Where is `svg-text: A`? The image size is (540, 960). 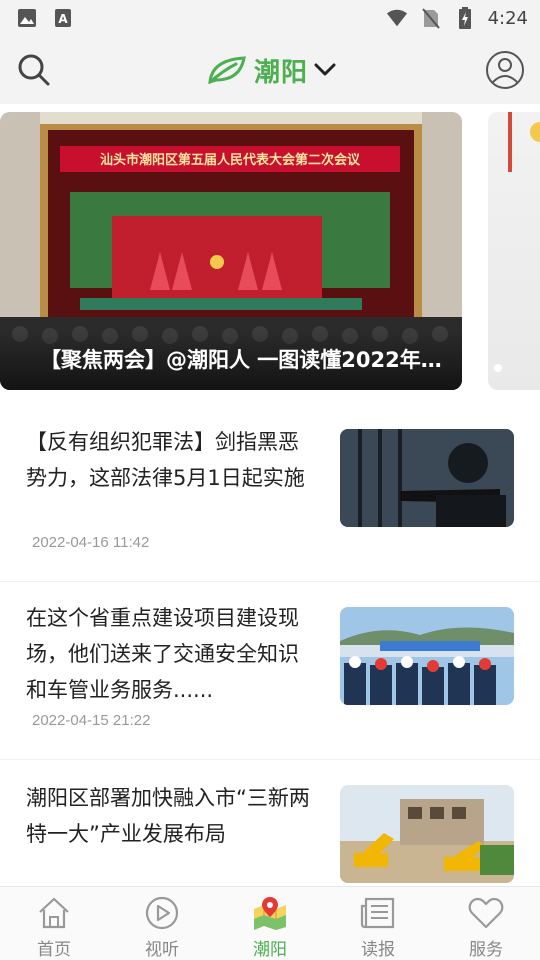 svg-text: A is located at coordinates (63, 19).